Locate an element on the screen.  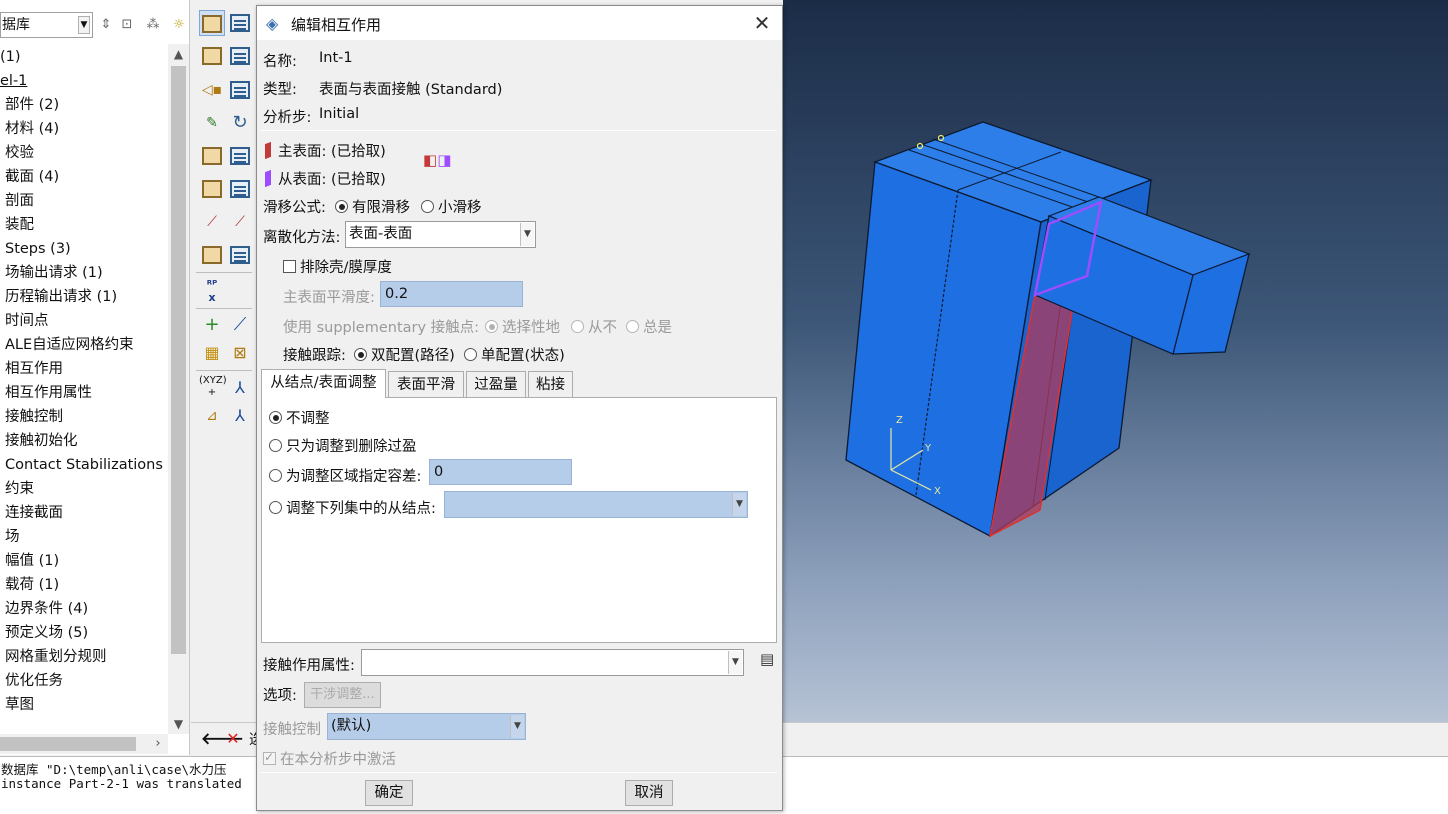
no-adjust-radio: 不调整 is located at coordinates (299, 417).